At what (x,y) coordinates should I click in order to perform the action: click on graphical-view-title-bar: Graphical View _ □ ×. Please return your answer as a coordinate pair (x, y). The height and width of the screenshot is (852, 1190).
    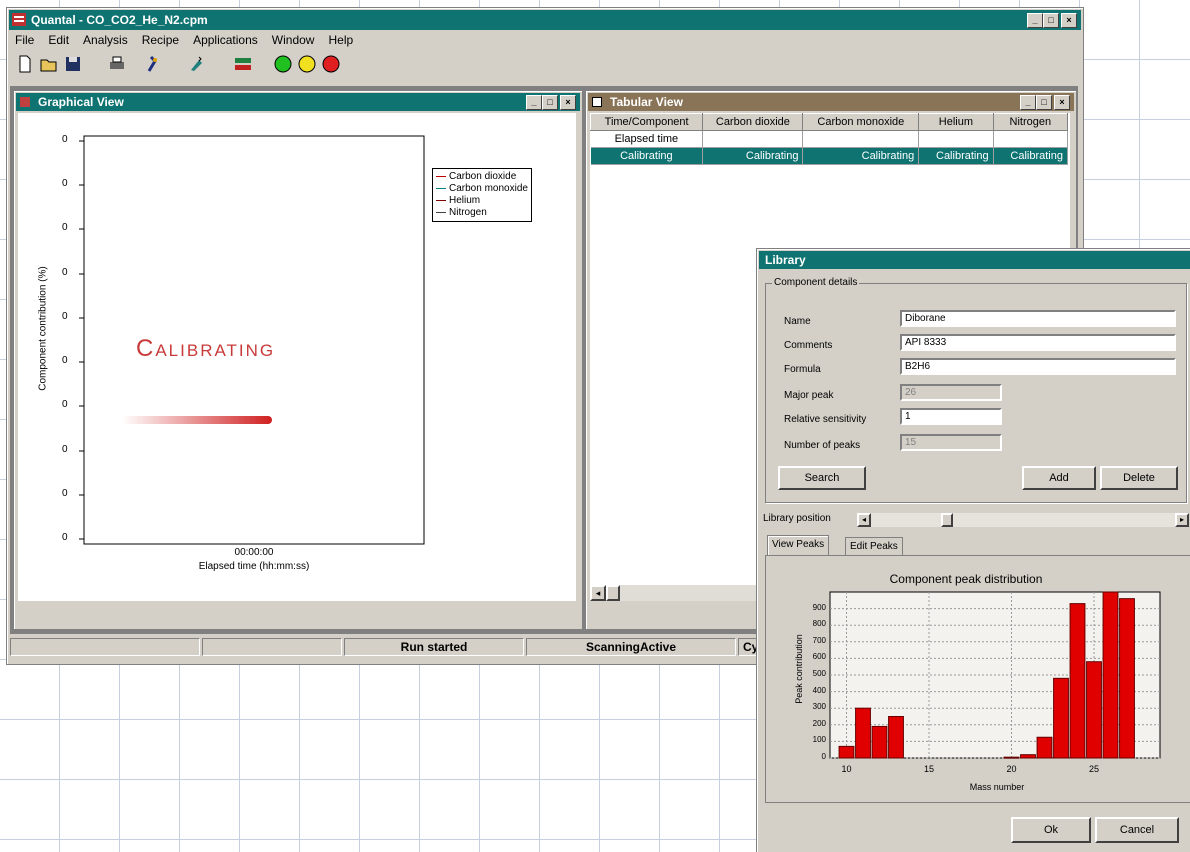
    Looking at the image, I should click on (298, 102).